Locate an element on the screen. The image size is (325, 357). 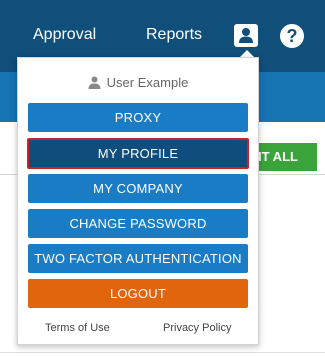
menu-item-change-password: CHANGE PASSWORD is located at coordinates (138, 223).